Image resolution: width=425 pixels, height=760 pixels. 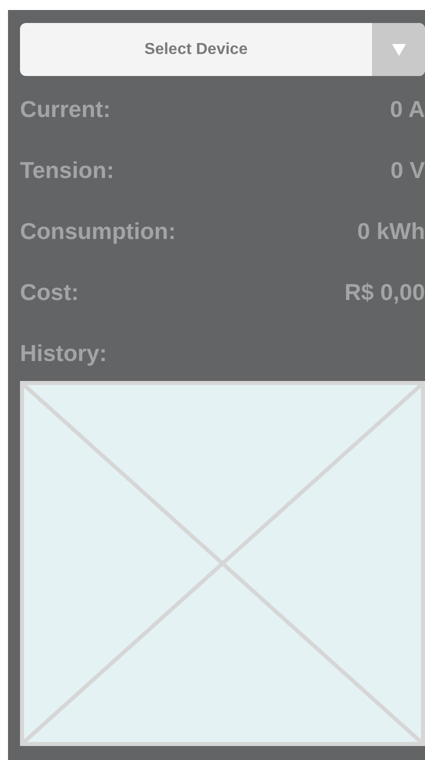 What do you see at coordinates (384, 292) in the screenshot?
I see `reading-value: R$ 0,00` at bounding box center [384, 292].